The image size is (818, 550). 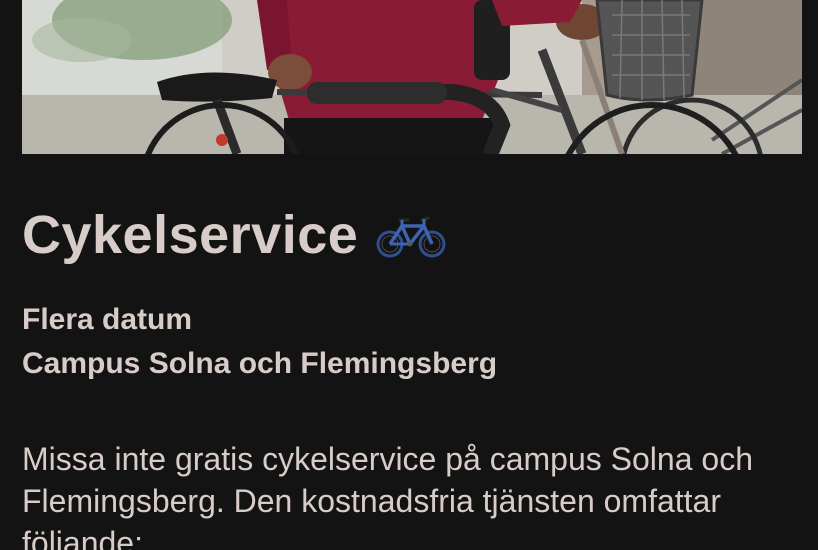 I want to click on event-date: Flera datum, so click(x=107, y=319).